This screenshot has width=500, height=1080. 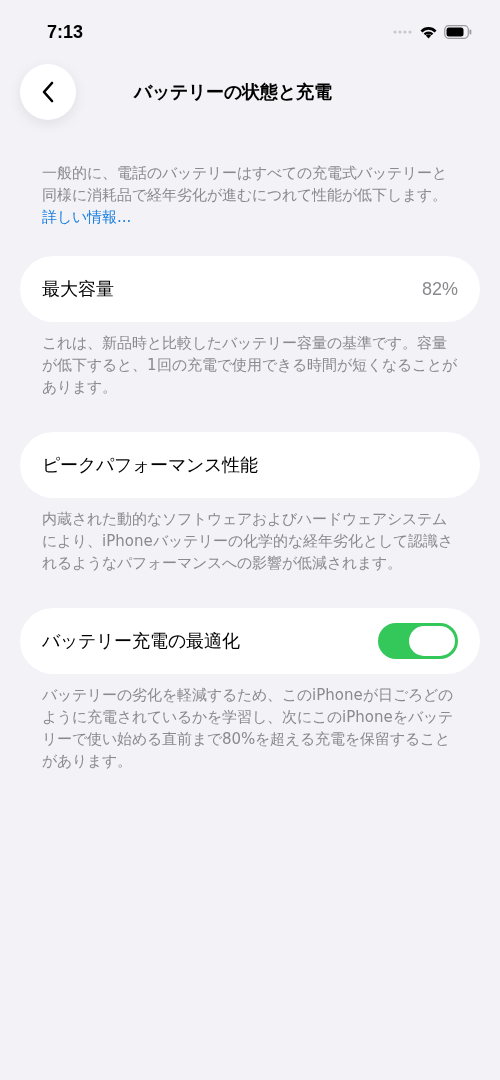 What do you see at coordinates (403, 32) in the screenshot?
I see `signal-icon` at bounding box center [403, 32].